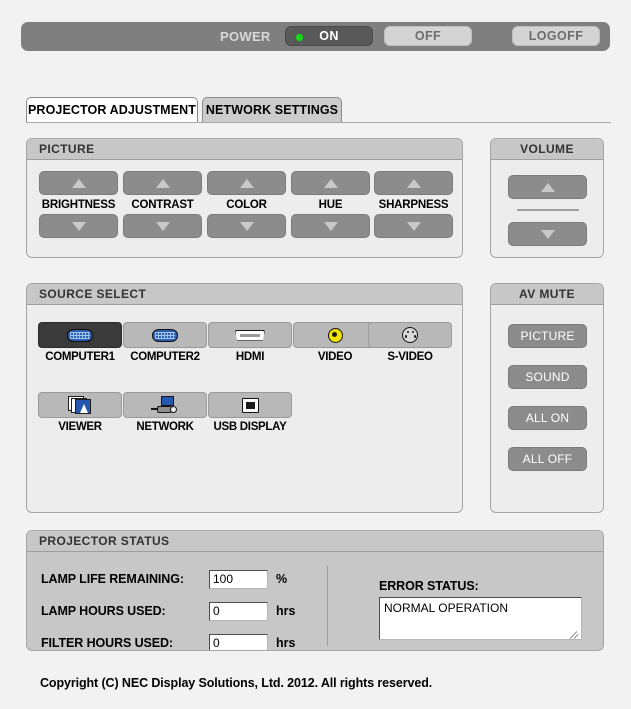 The width and height of the screenshot is (631, 709). I want to click on lamp-life-remaining-label: LAMP LIFE REMAINING:, so click(112, 579).